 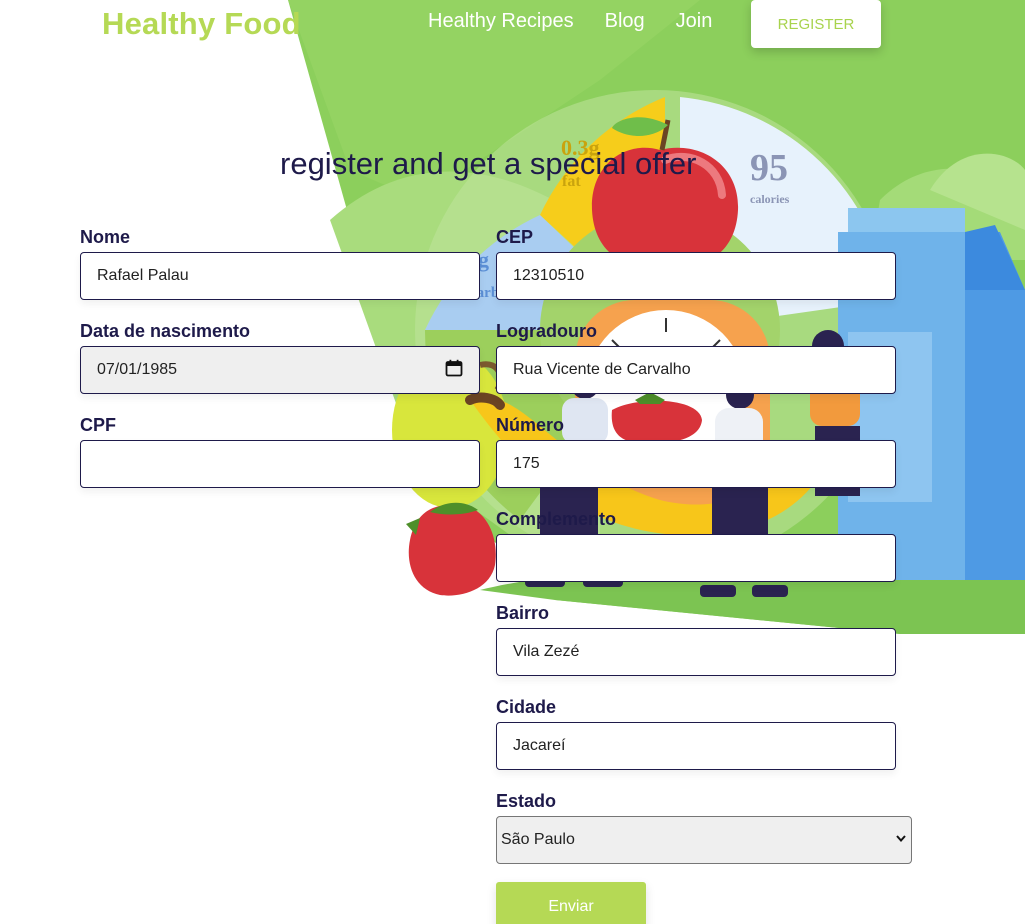 I want to click on site-logo: Healthy Food, so click(x=201, y=24).